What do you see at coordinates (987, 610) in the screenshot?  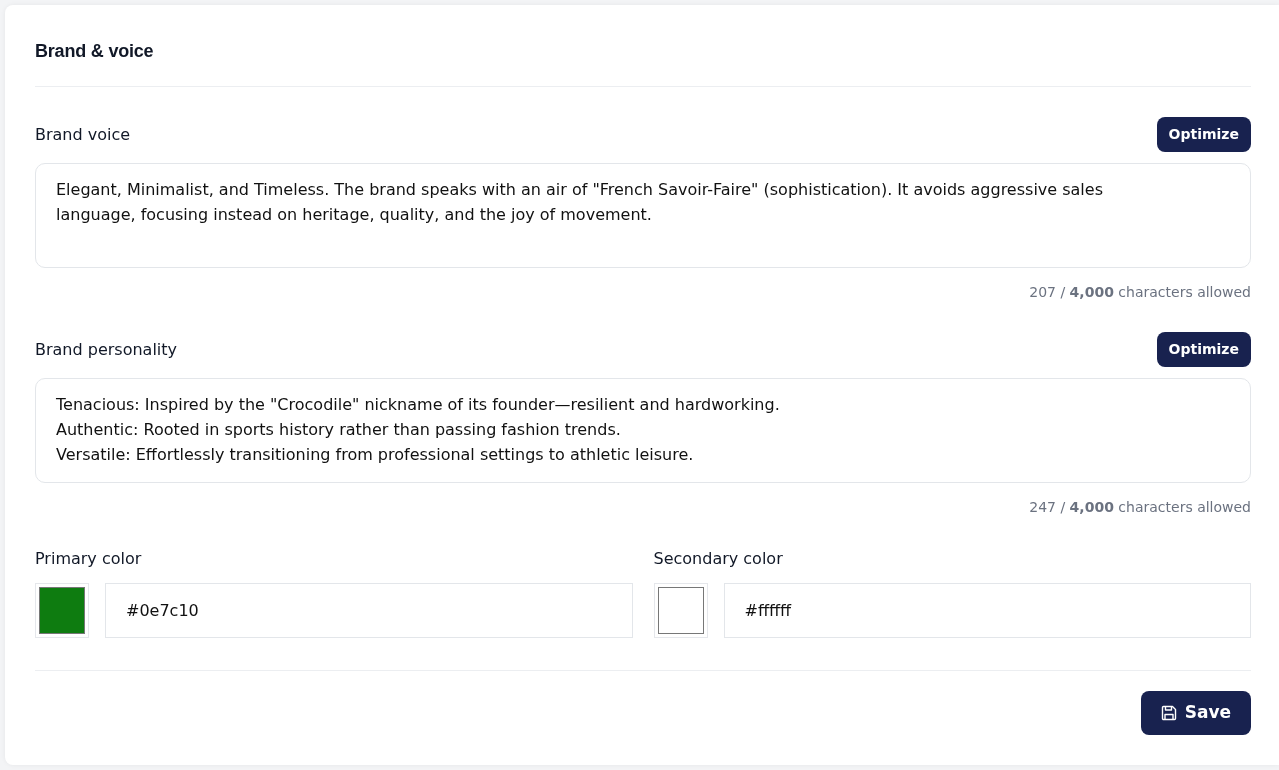 I see `hex-input-field: #ffffff` at bounding box center [987, 610].